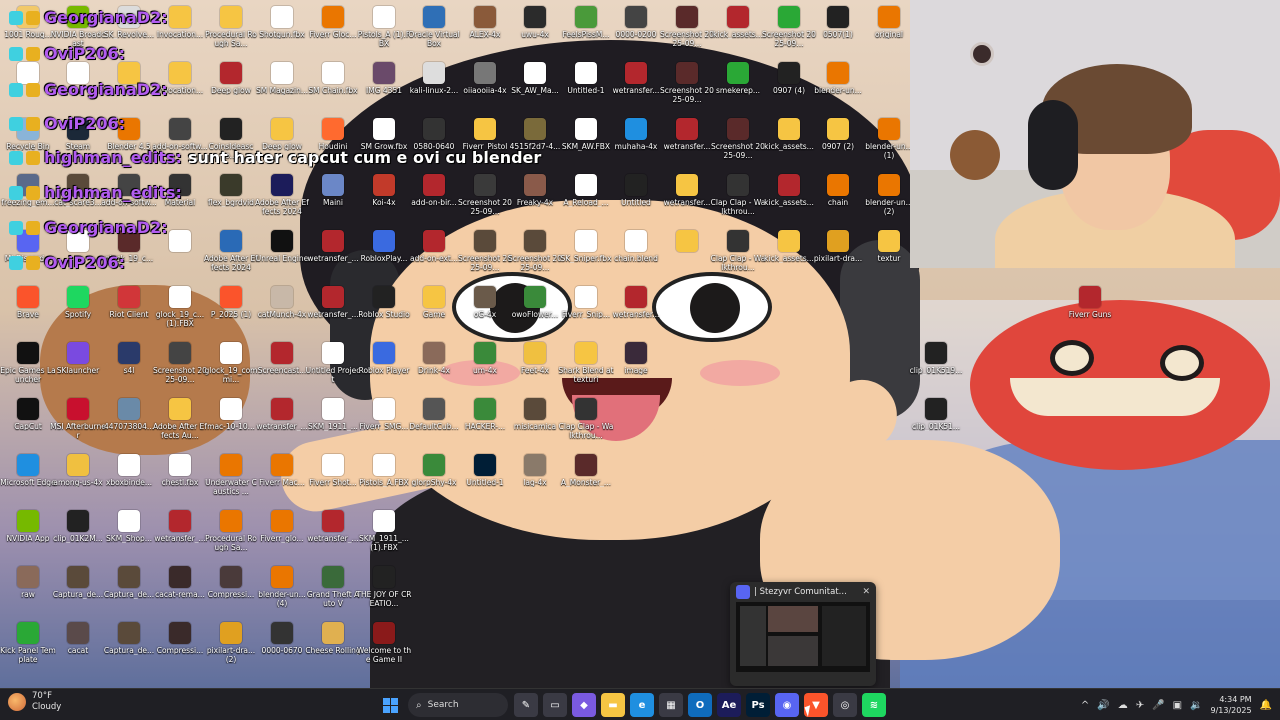 The image size is (1280, 720). What do you see at coordinates (642, 705) in the screenshot?
I see `taskbar-edge-icon: e` at bounding box center [642, 705].